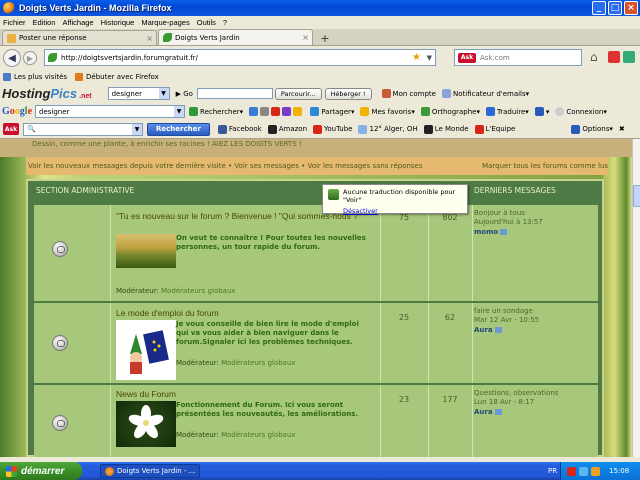  What do you see at coordinates (336, 111) in the screenshot?
I see `share-label: Partager` at bounding box center [336, 111].